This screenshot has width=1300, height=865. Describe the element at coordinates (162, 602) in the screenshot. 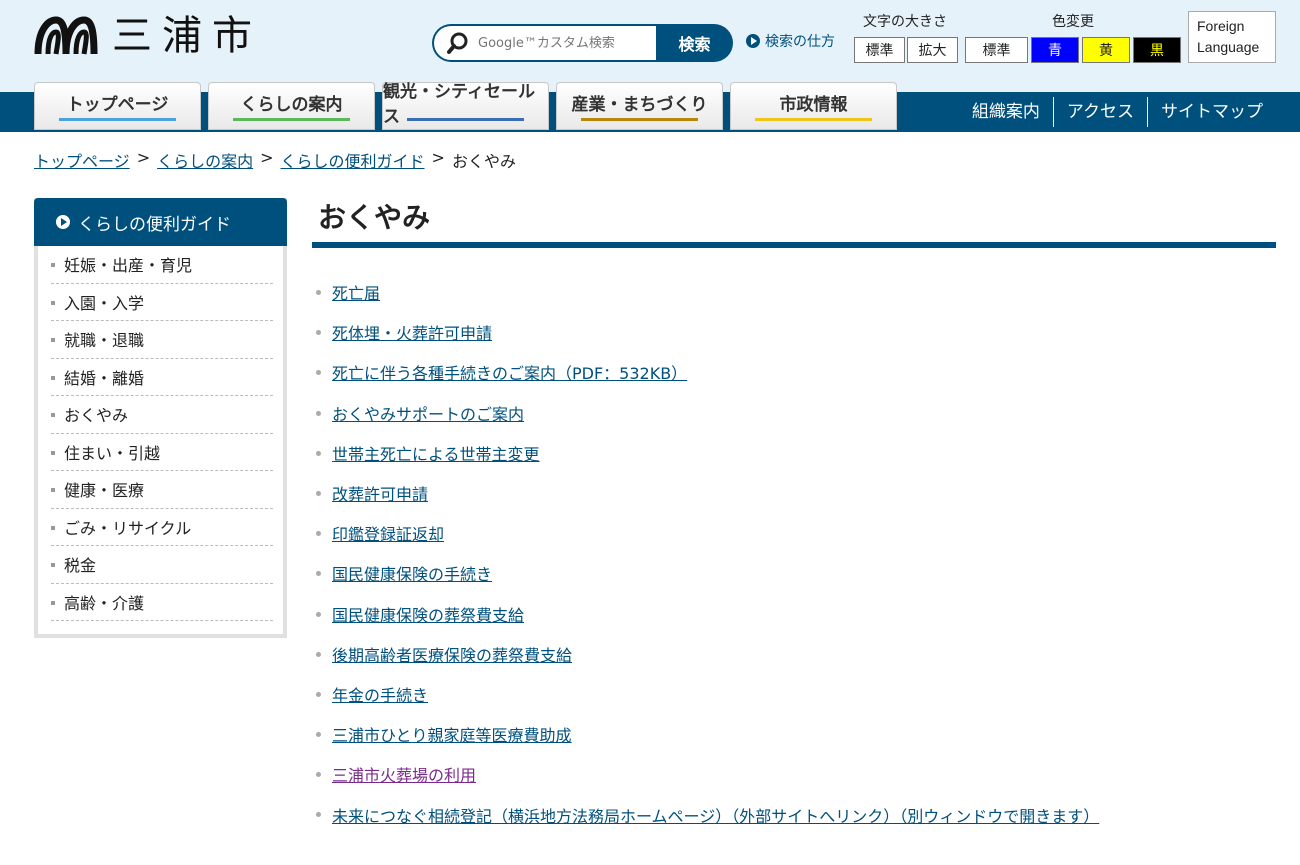

I see `sidebar-item-elderly-care: 高齢・介護` at that location.